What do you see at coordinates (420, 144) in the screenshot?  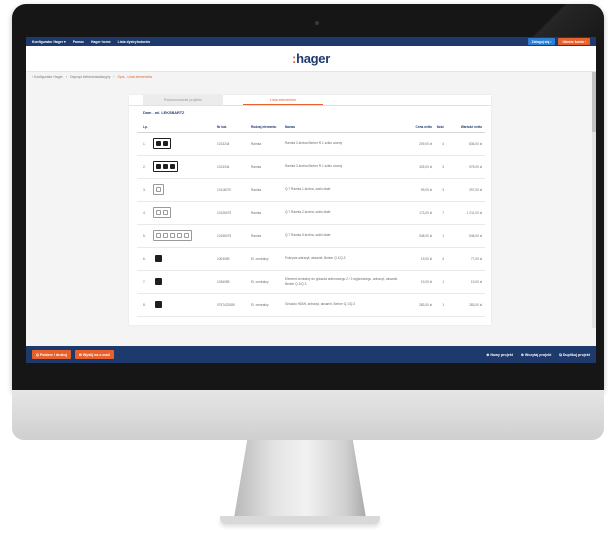 I see `row-price: 209,00 zł` at bounding box center [420, 144].